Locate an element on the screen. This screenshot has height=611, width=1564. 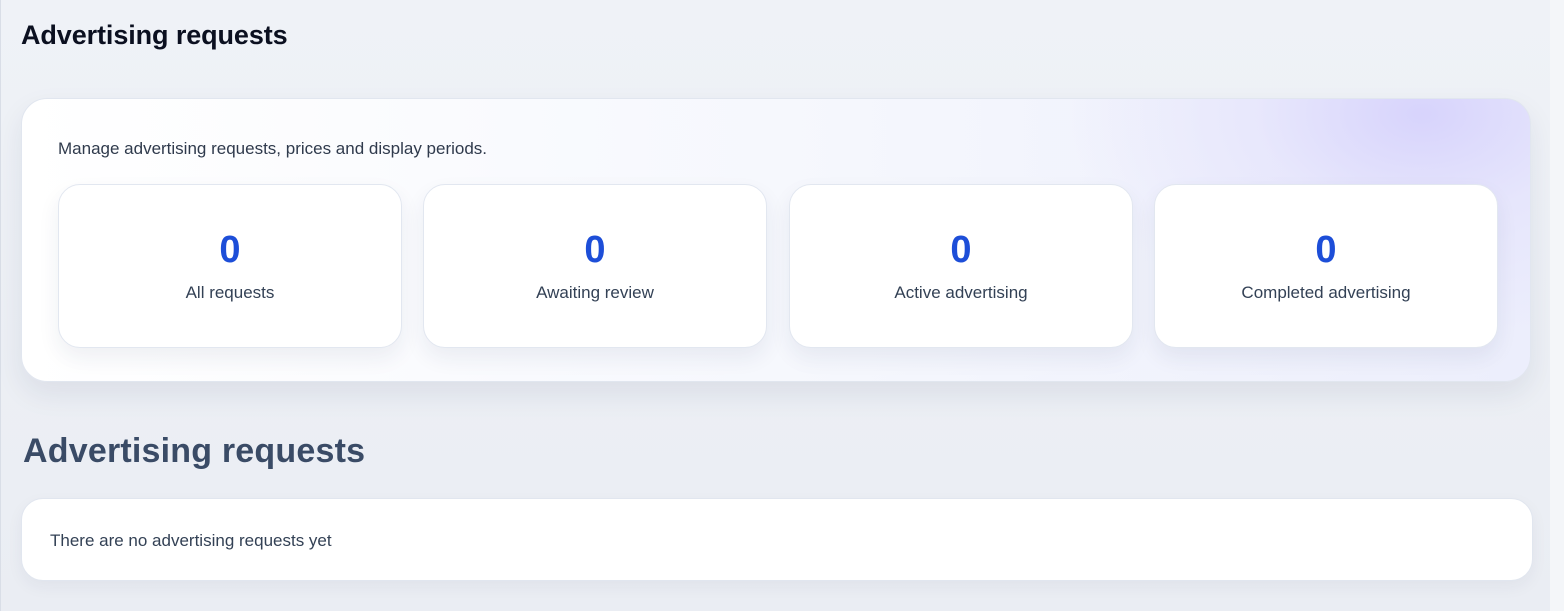
requests-empty-panel: There are no advertising requests yet is located at coordinates (777, 539).